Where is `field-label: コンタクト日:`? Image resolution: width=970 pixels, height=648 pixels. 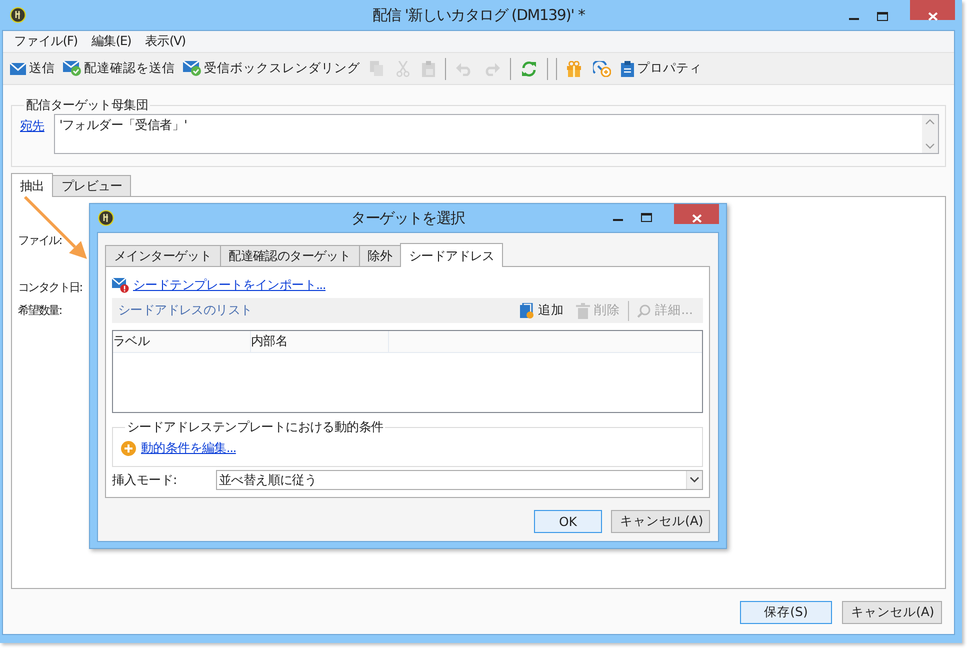 field-label: コンタクト日: is located at coordinates (50, 287).